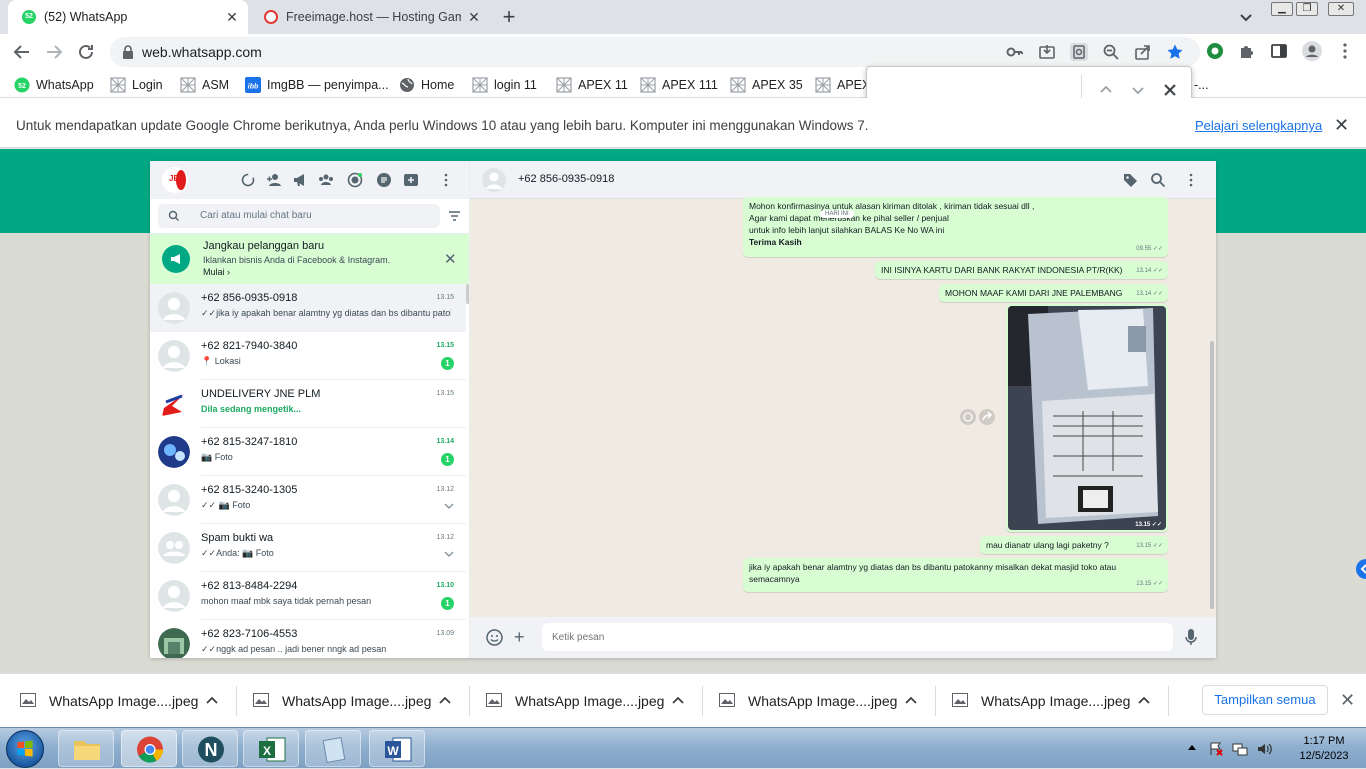  What do you see at coordinates (1341, 125) in the screenshot?
I see `info-bar-close-button: ✕` at bounding box center [1341, 125].